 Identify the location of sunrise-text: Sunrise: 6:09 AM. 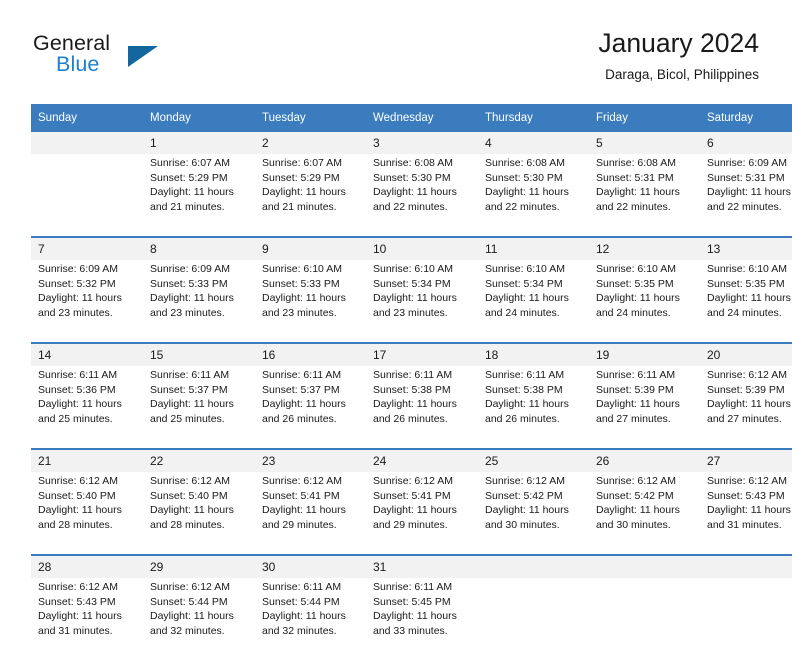
(747, 163).